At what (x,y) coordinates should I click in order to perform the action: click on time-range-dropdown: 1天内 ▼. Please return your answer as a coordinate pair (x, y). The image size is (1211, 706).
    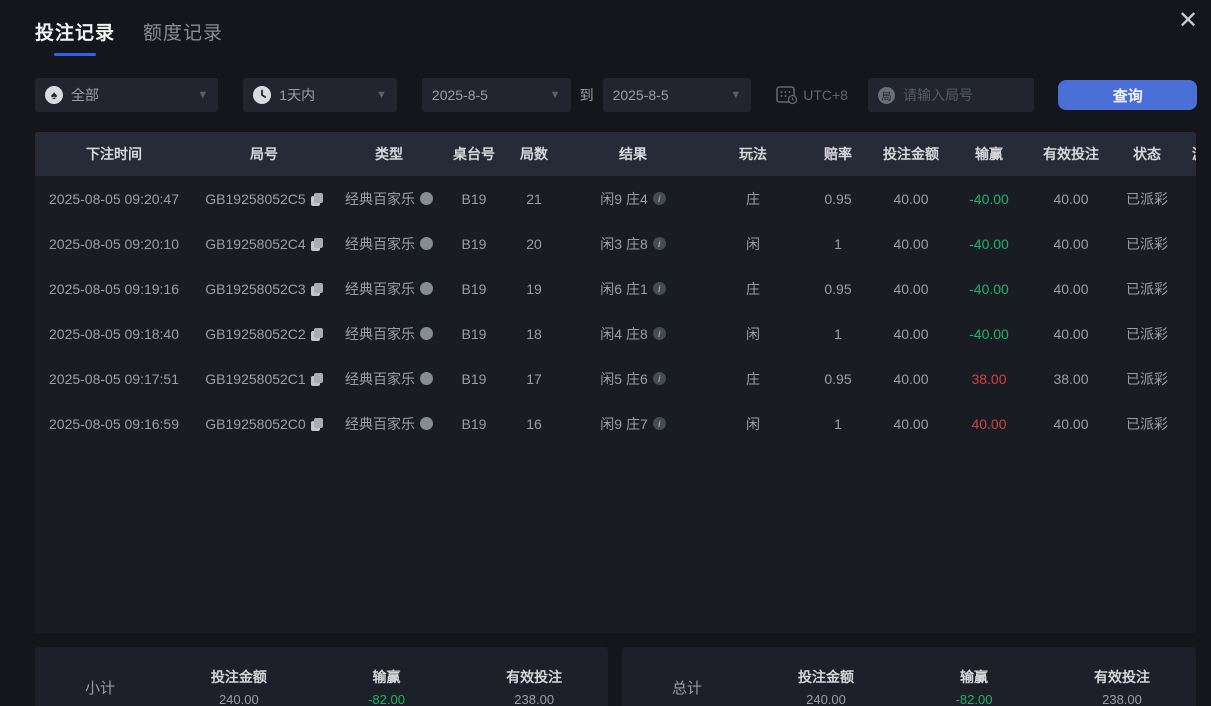
    Looking at the image, I should click on (320, 95).